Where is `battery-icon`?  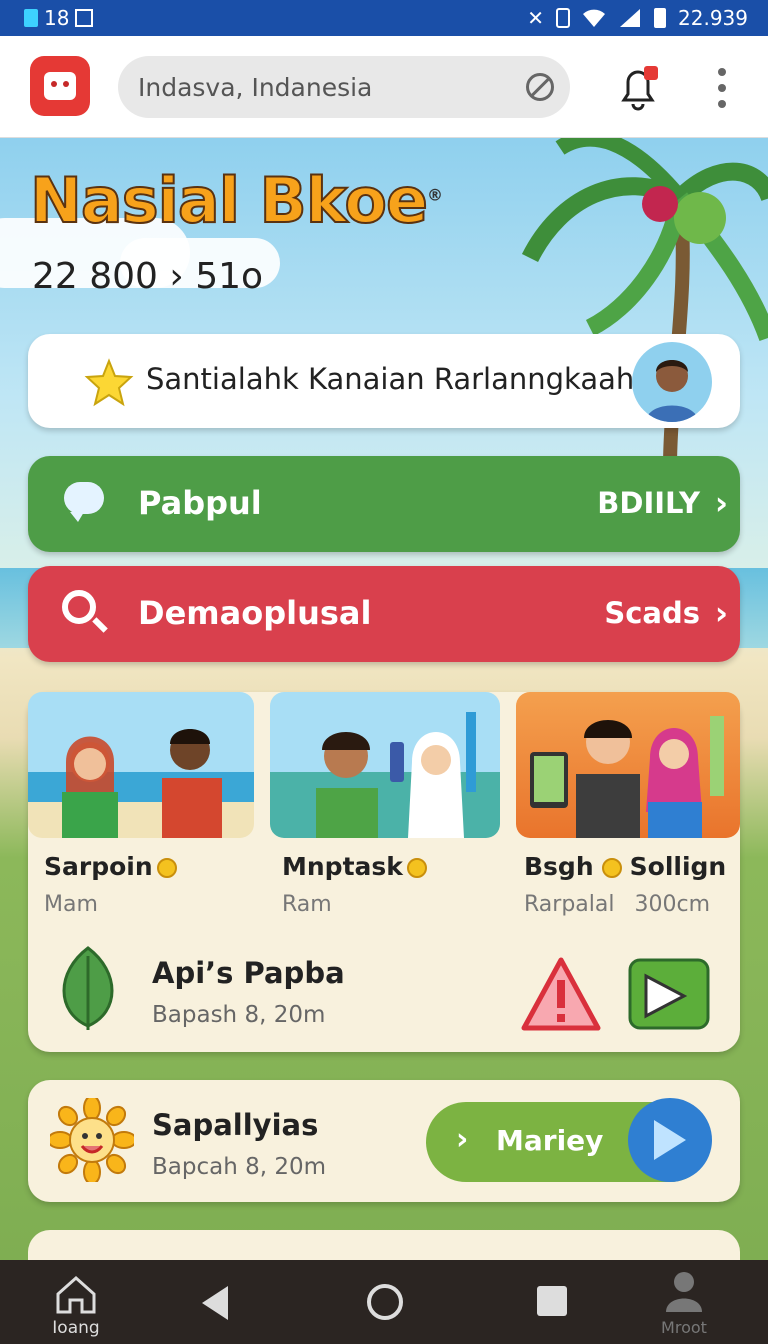
battery-icon is located at coordinates (660, 18).